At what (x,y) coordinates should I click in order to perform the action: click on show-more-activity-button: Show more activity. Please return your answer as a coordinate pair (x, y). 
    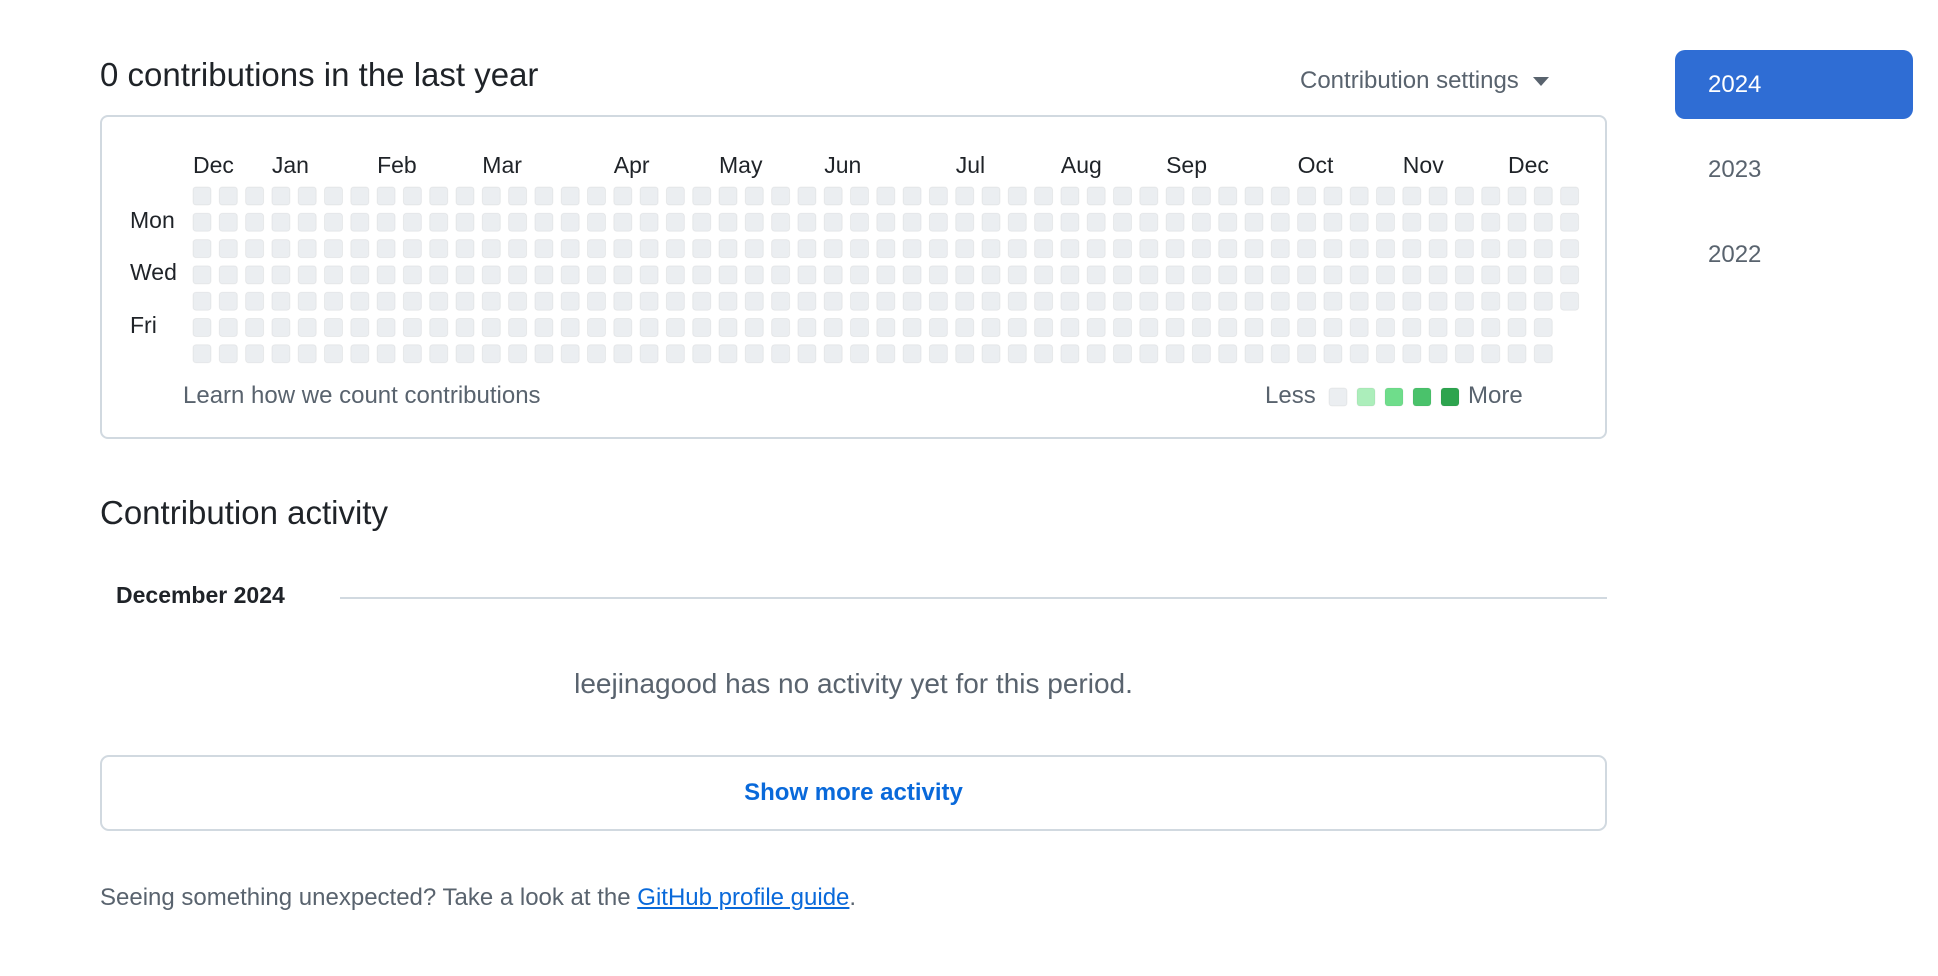
    Looking at the image, I should click on (853, 793).